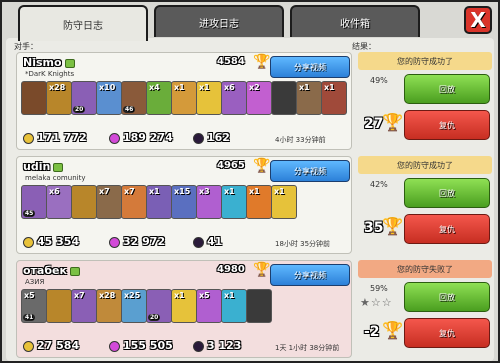 The image size is (500, 363). I want to click on gold-loot: 45 354, so click(51, 241).